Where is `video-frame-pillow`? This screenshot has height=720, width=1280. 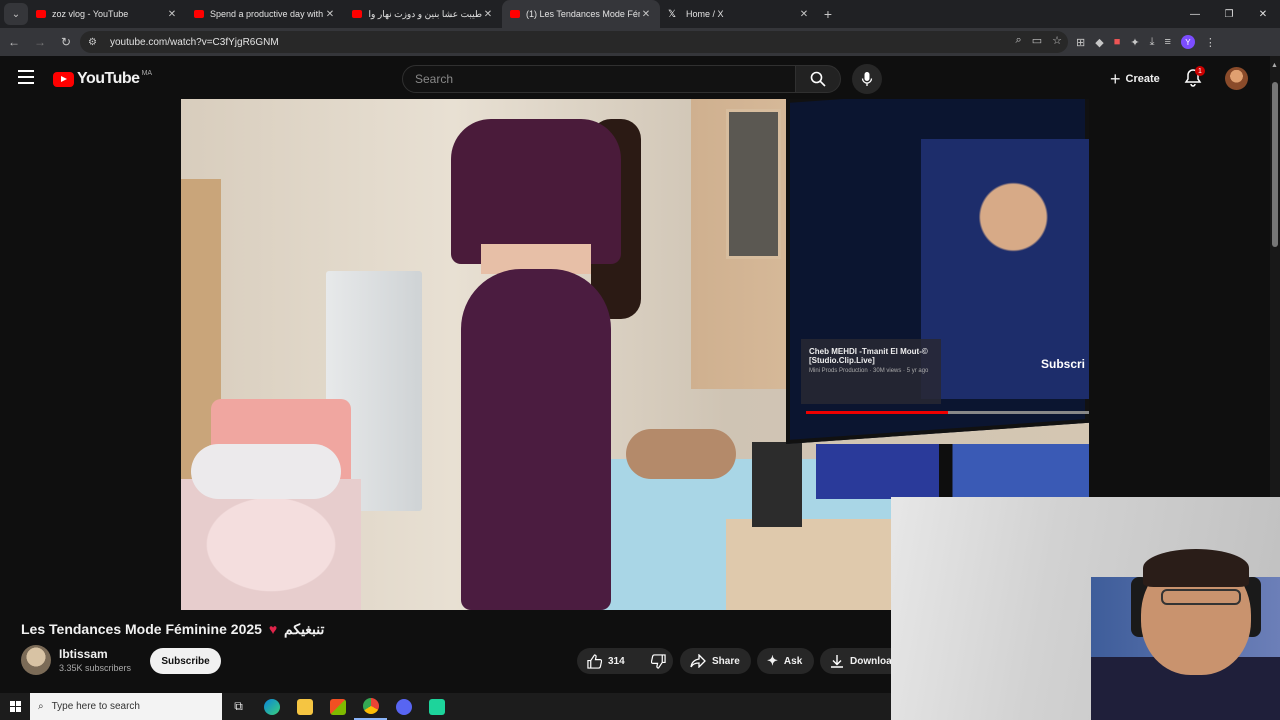
video-frame-pillow is located at coordinates (266, 471).